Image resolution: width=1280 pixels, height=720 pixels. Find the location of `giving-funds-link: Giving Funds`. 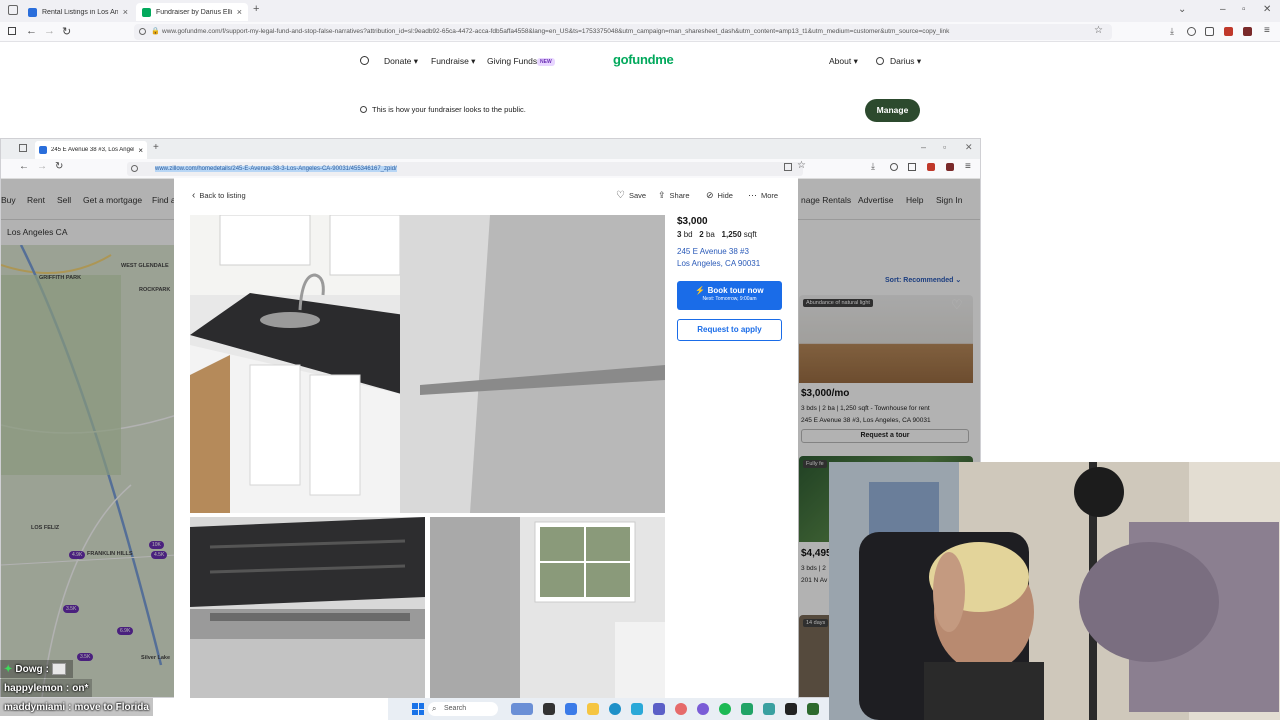

giving-funds-link: Giving Funds is located at coordinates (512, 61).